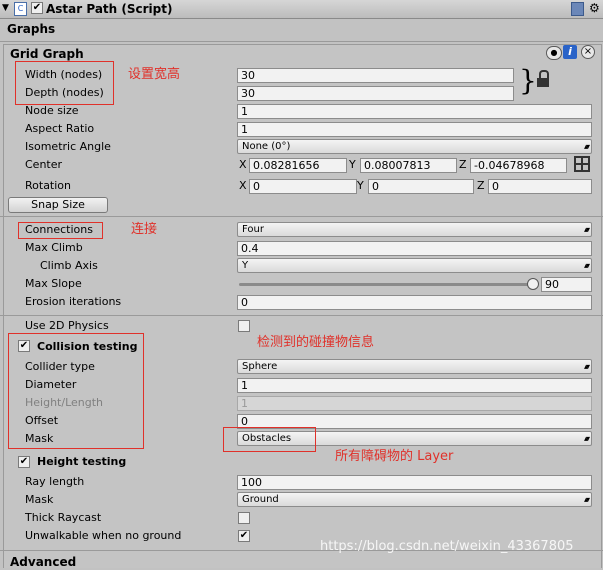 The height and width of the screenshot is (570, 603). What do you see at coordinates (245, 265) in the screenshot?
I see `climb-axis-value: Y` at bounding box center [245, 265].